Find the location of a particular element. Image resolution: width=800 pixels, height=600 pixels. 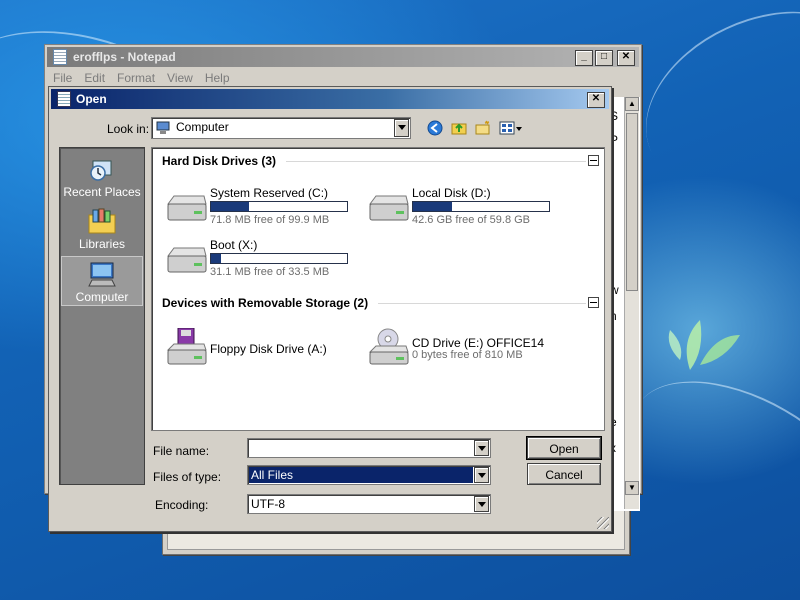

notepad-titlebar: erofflps - Notepad _ □ ✕ is located at coordinates (343, 57).